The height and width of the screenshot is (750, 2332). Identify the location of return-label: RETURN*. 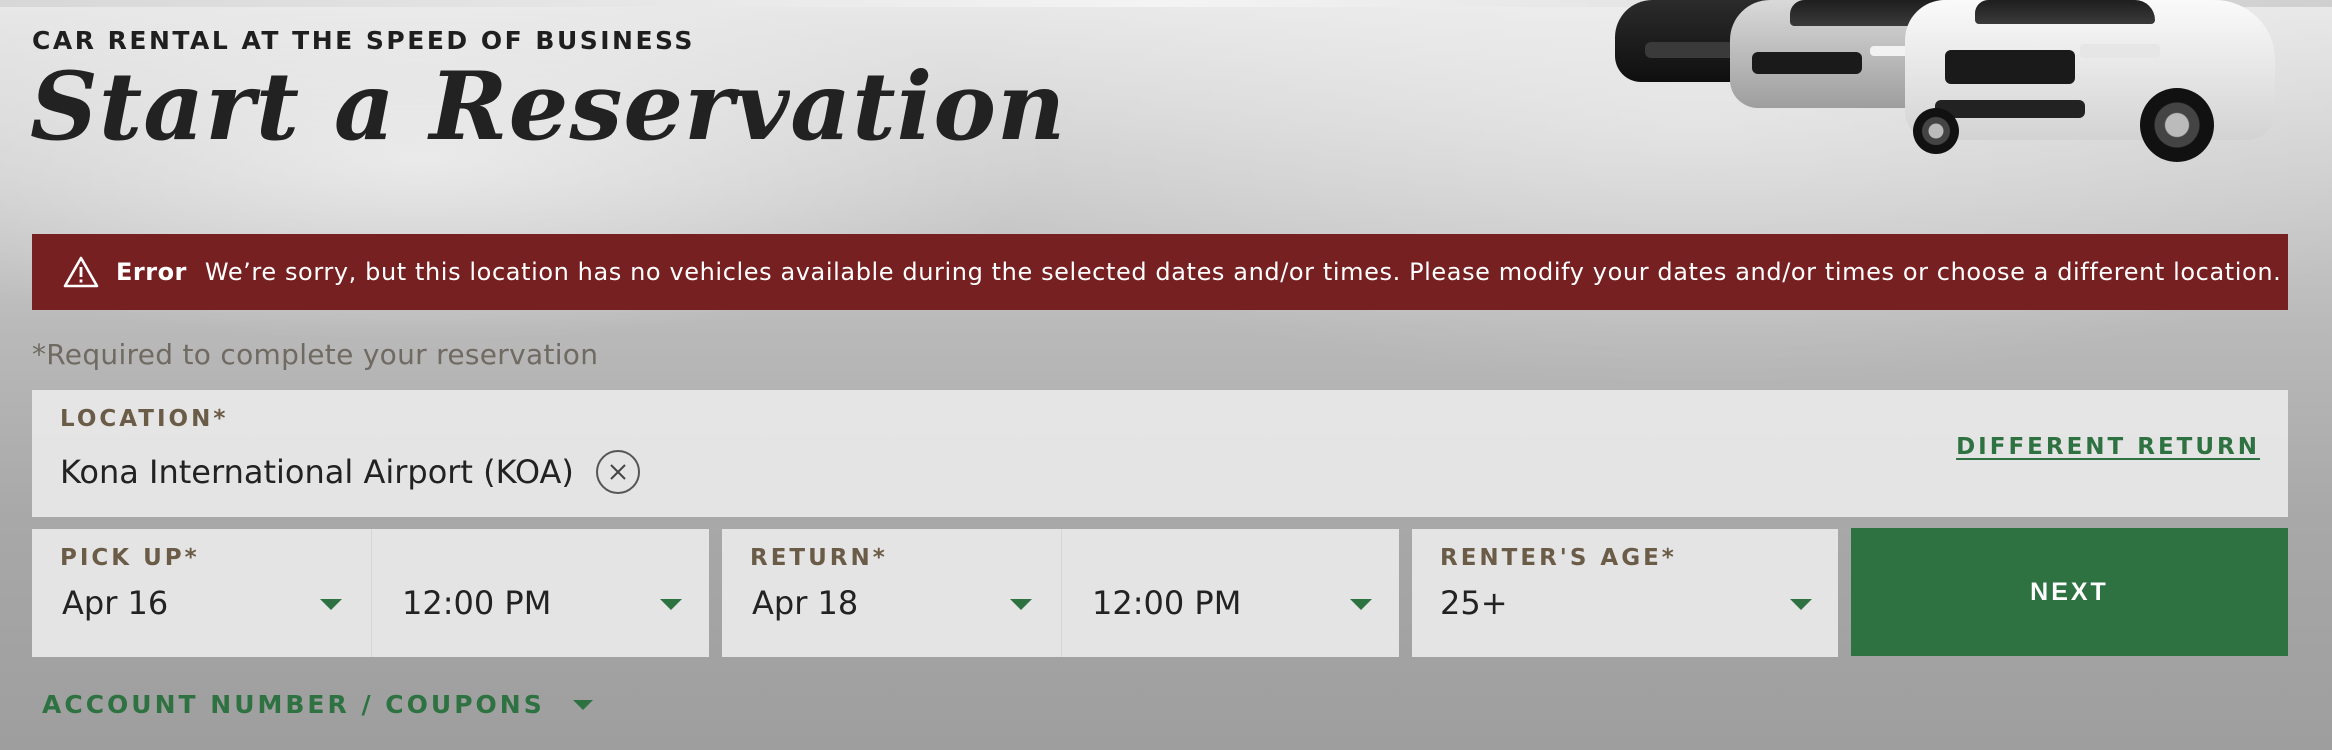
(819, 558).